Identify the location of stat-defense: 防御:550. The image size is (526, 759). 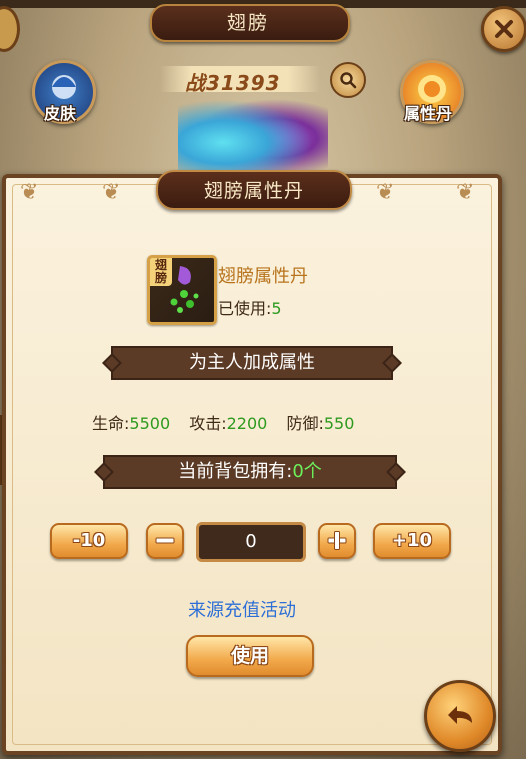
(320, 423).